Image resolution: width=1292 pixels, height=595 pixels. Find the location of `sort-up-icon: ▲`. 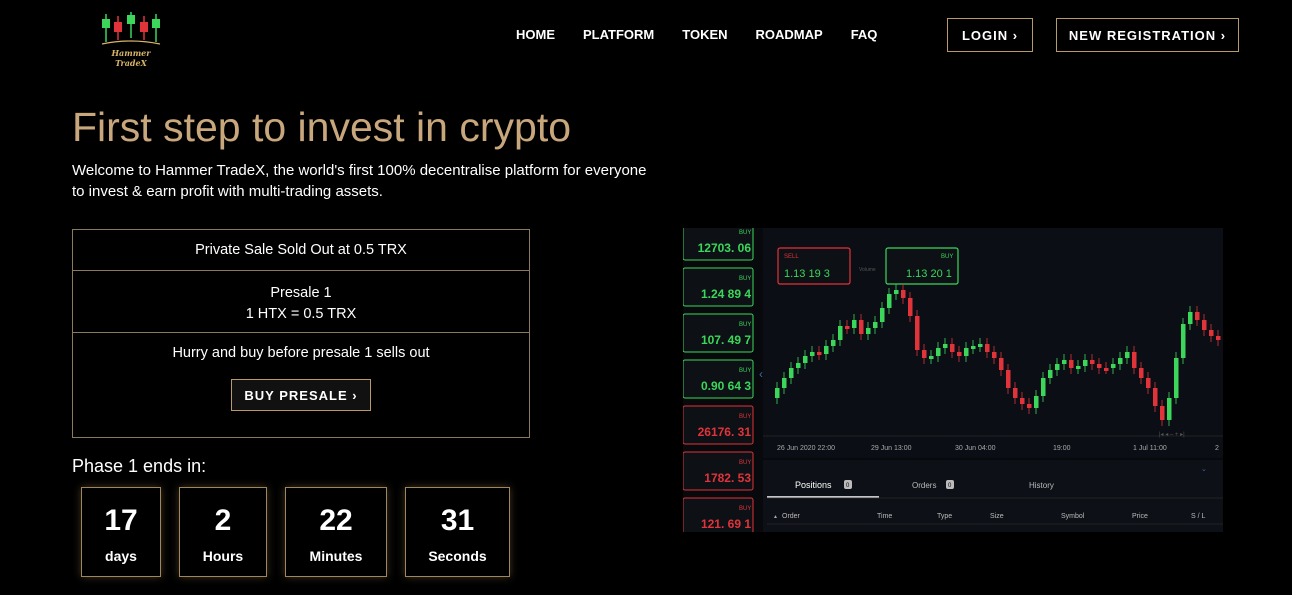

sort-up-icon: ▲ is located at coordinates (775, 517).